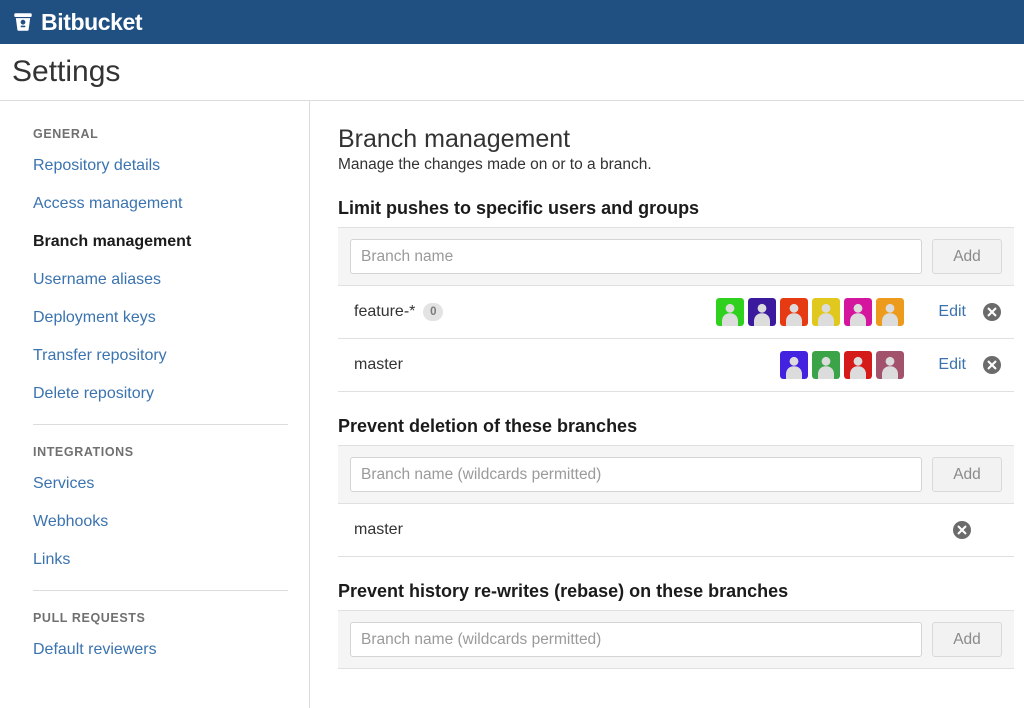  What do you see at coordinates (512, 22) in the screenshot?
I see `top-navigation-bar: Bitbucket` at bounding box center [512, 22].